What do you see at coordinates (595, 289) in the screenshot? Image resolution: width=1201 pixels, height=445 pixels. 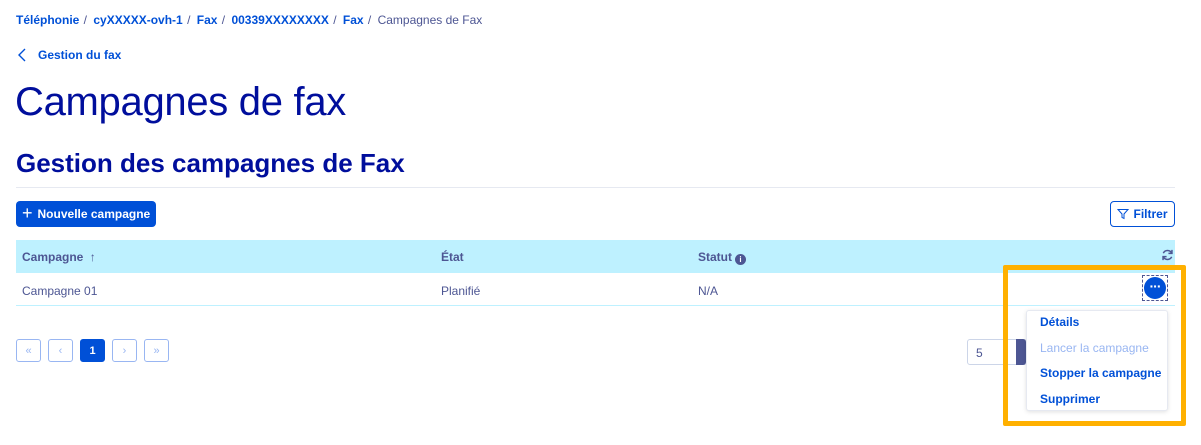 I see `table-row: Campagne 01 Planifié N/A` at bounding box center [595, 289].